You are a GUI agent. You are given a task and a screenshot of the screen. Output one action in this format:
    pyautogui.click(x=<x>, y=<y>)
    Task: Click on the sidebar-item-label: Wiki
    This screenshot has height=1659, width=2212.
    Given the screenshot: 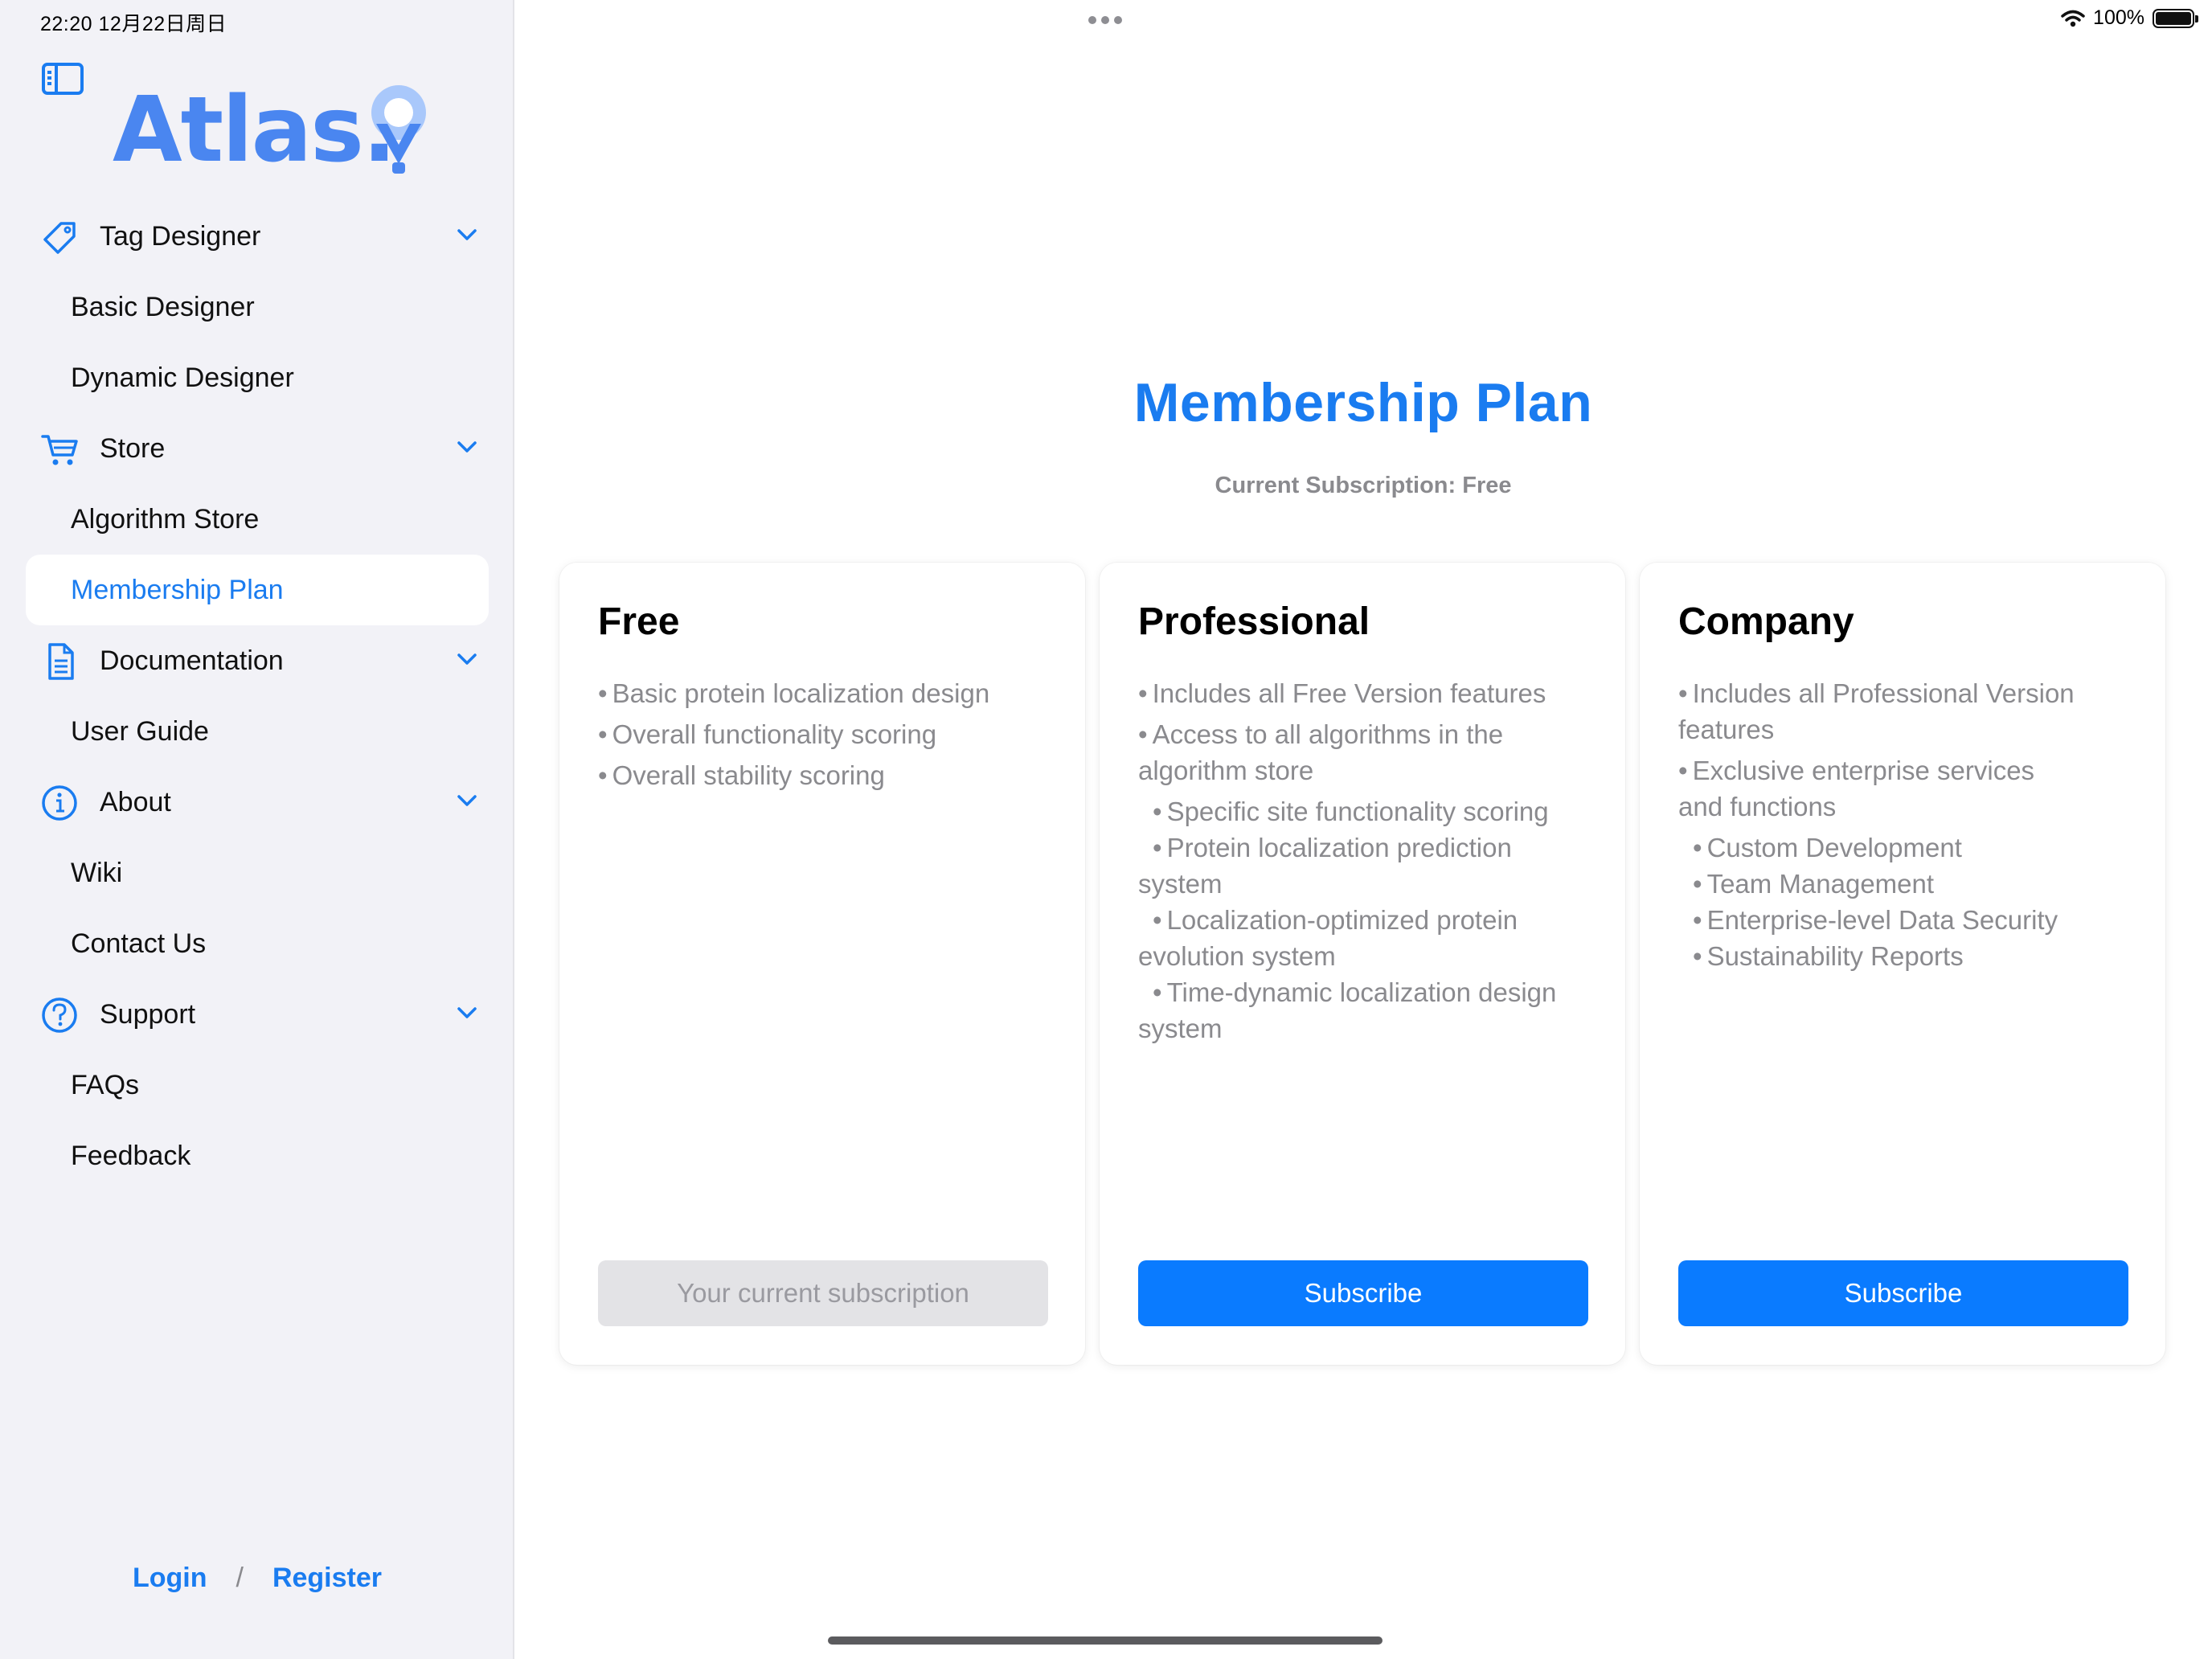 What is the action you would take?
    pyautogui.click(x=97, y=872)
    